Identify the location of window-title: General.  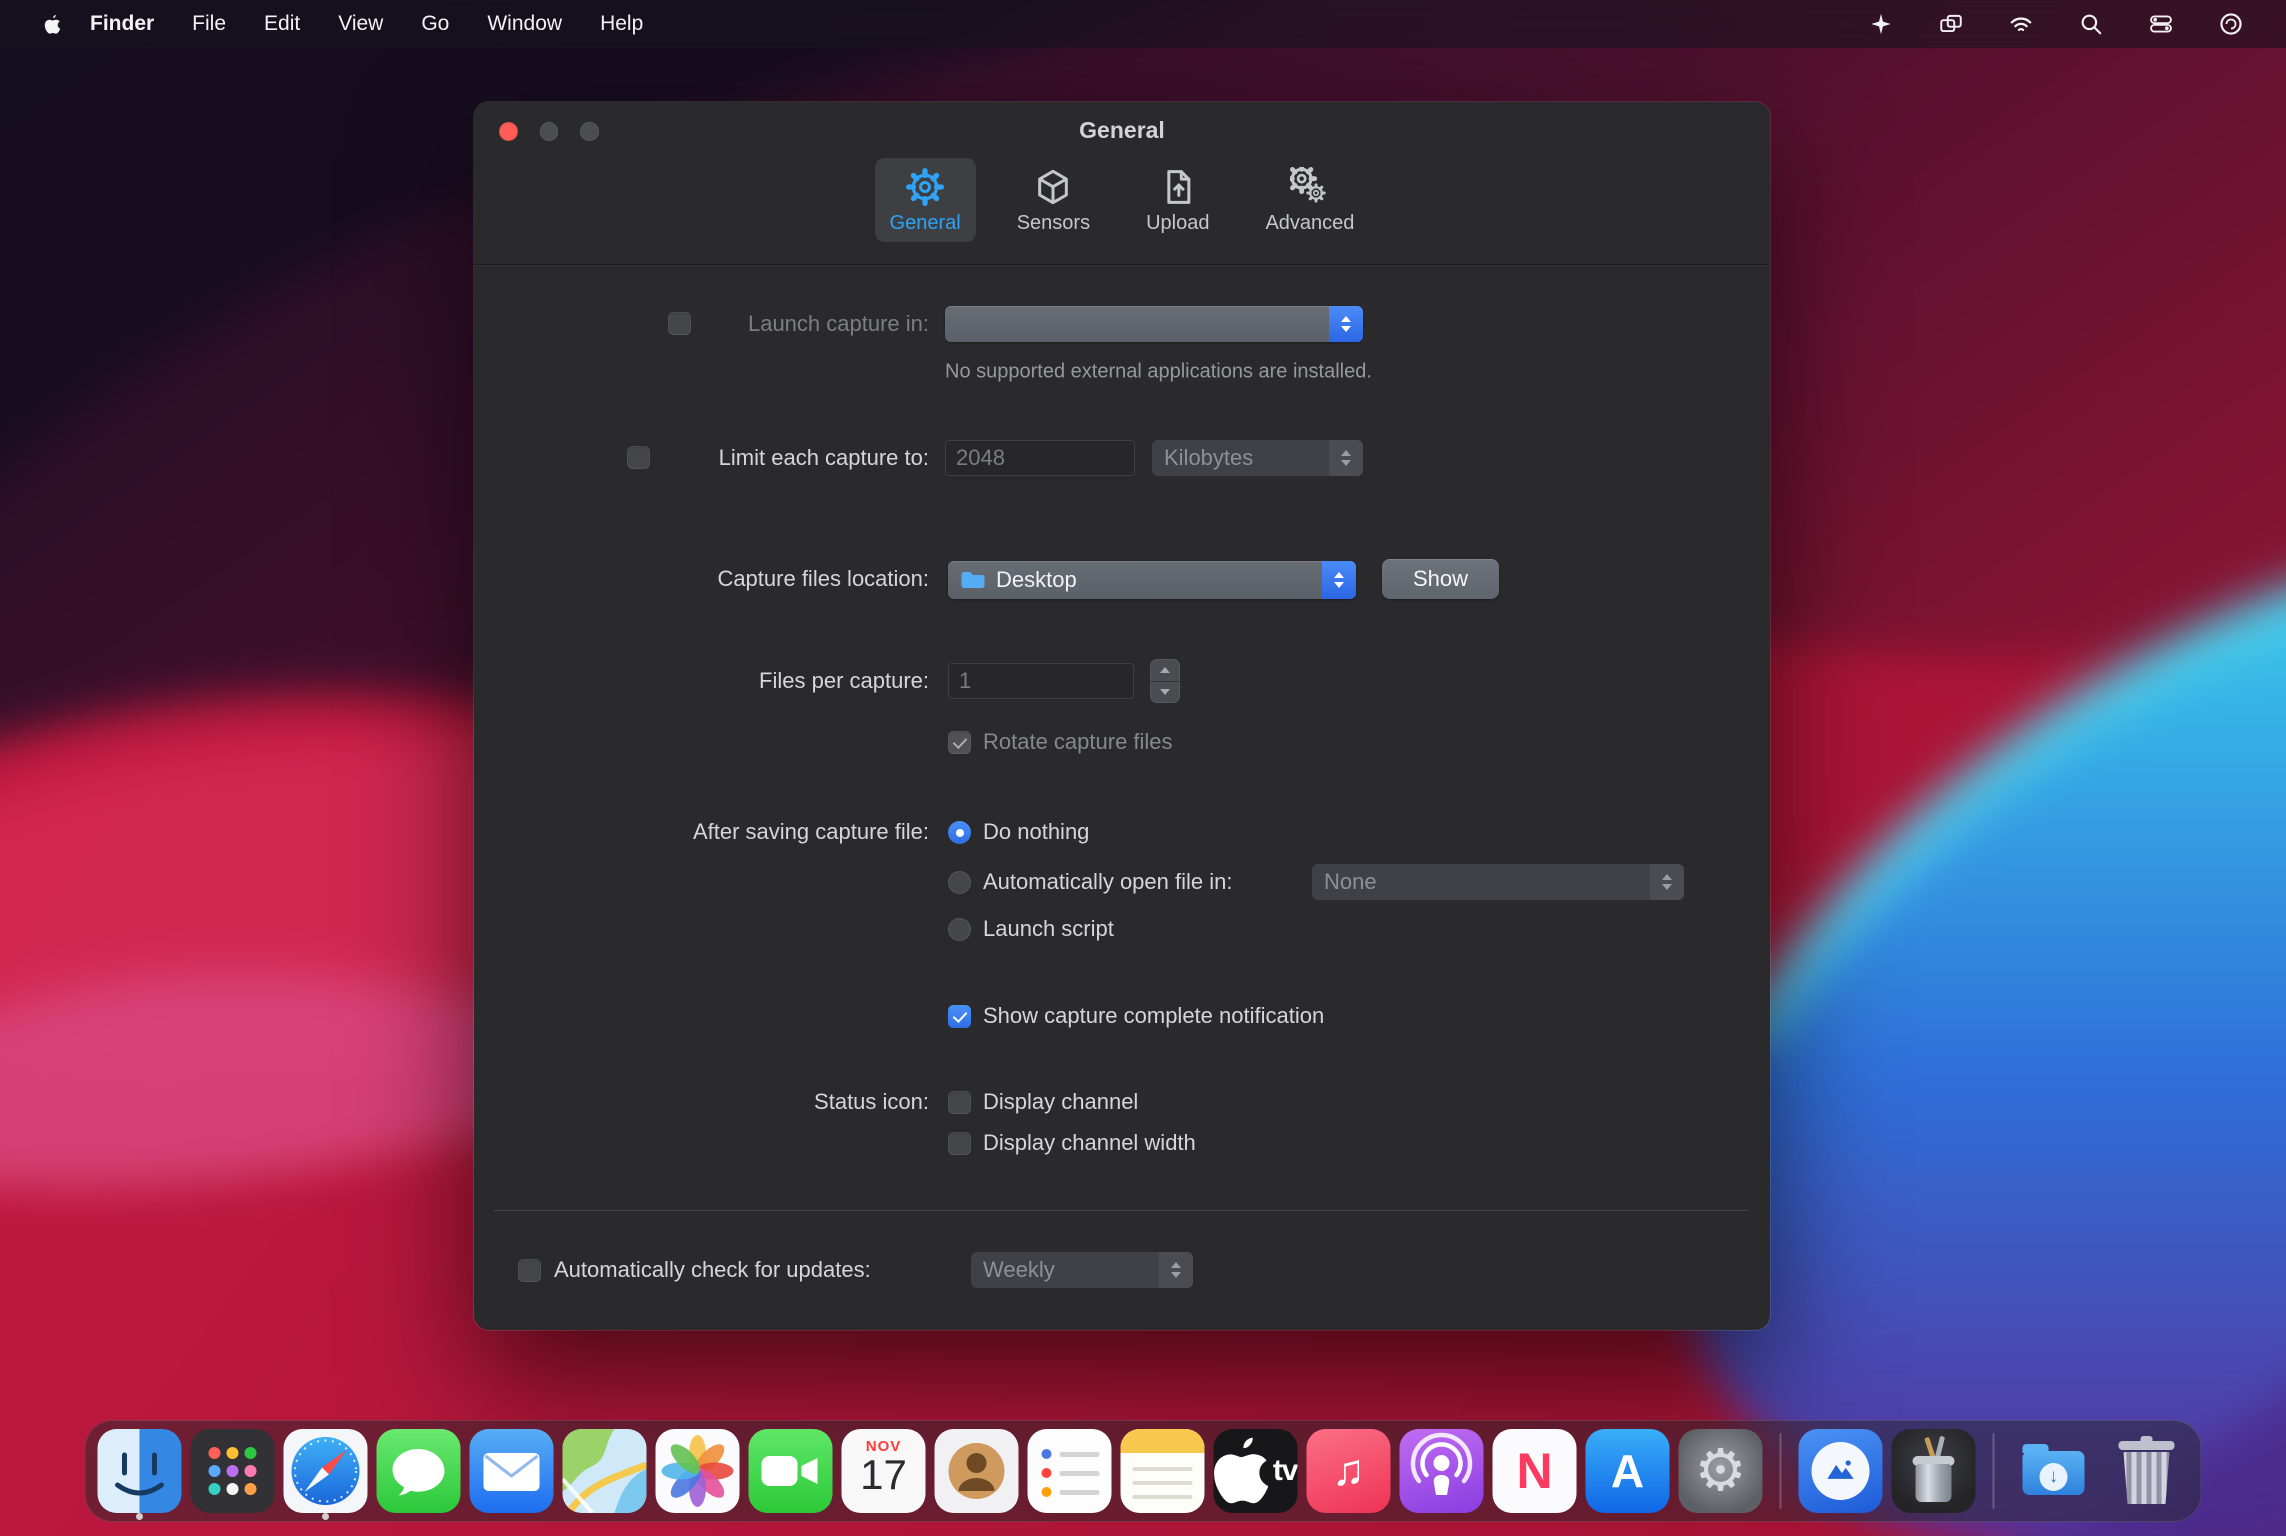
(1122, 130).